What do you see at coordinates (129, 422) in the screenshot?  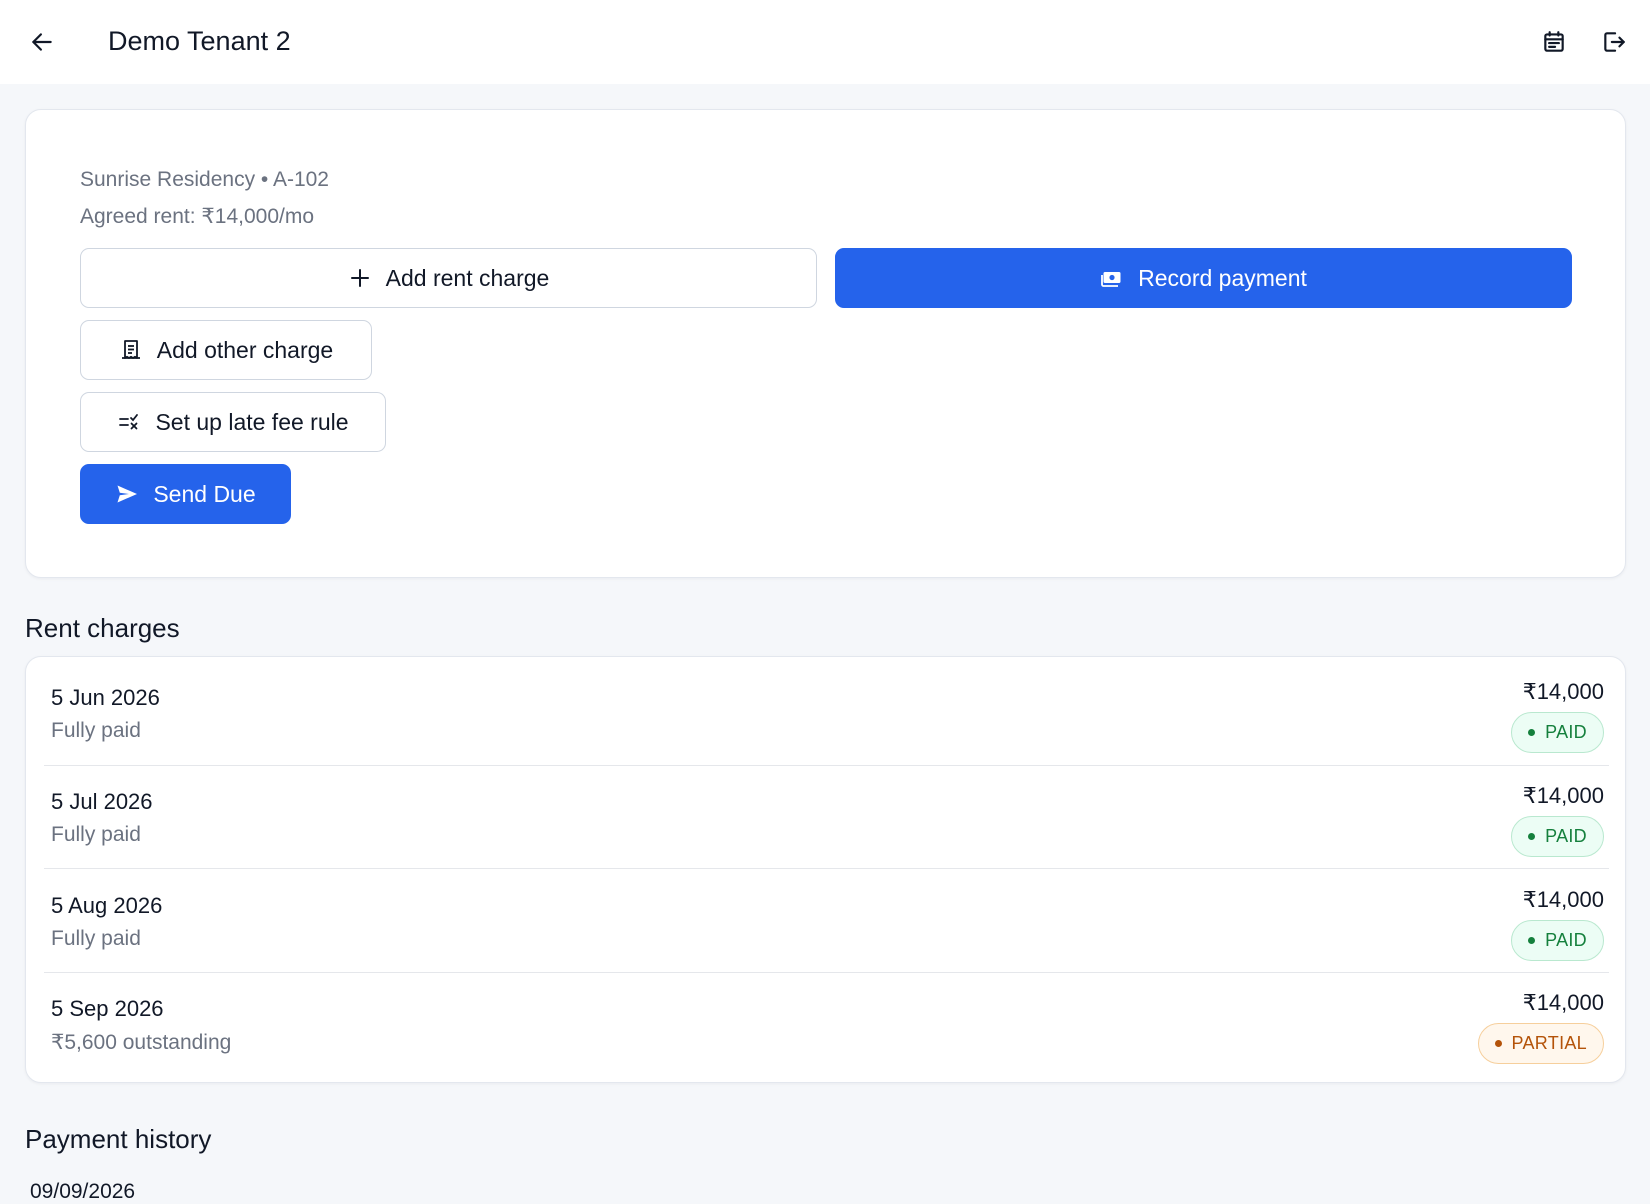 I see `rule-icon` at bounding box center [129, 422].